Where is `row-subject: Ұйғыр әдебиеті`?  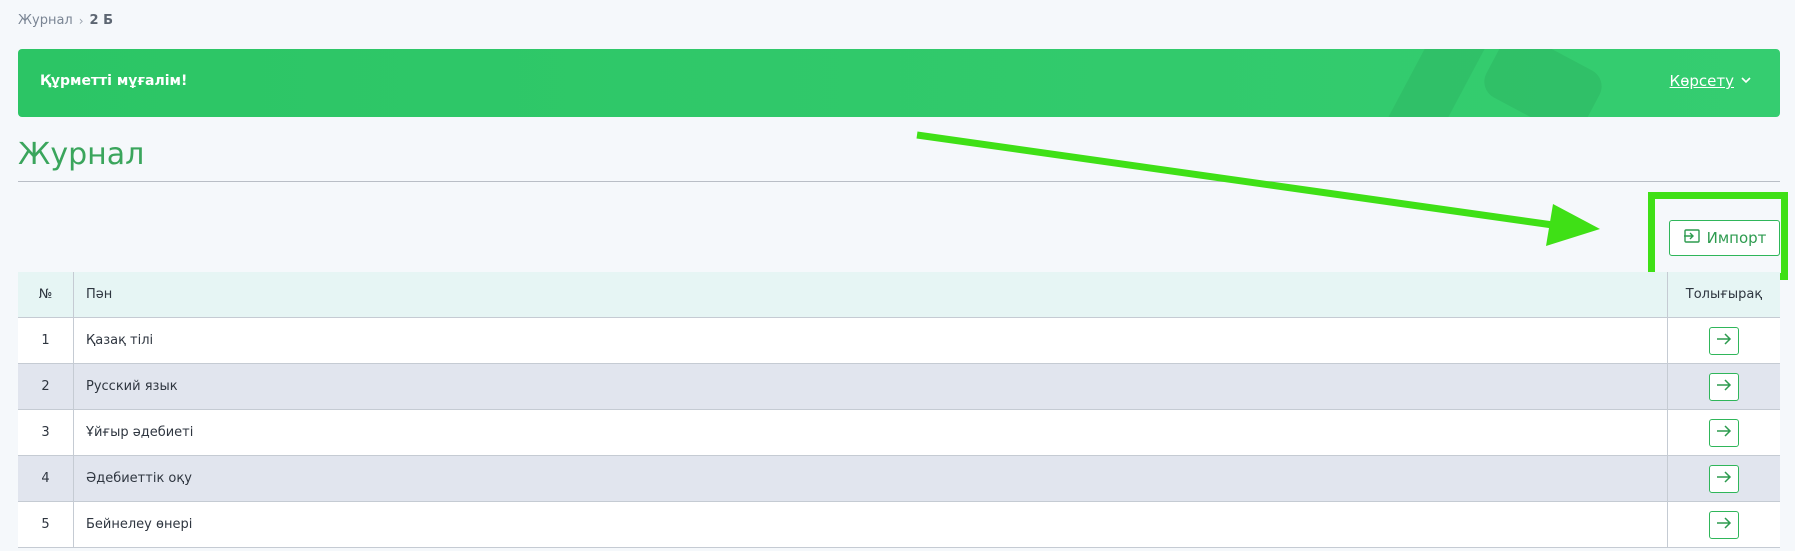 row-subject: Ұйғыр әдебиеті is located at coordinates (870, 432).